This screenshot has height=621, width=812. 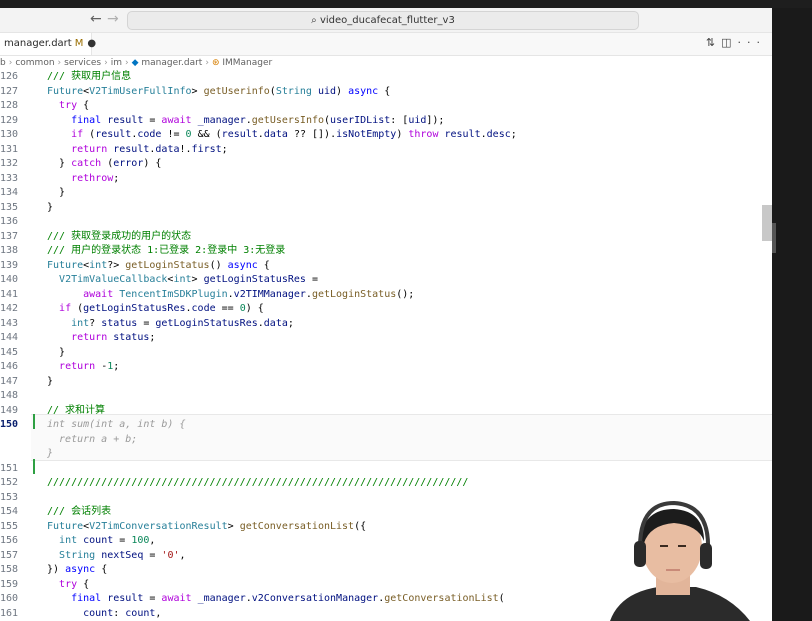 What do you see at coordinates (82, 63) in the screenshot?
I see `breadcrumb-item: services` at bounding box center [82, 63].